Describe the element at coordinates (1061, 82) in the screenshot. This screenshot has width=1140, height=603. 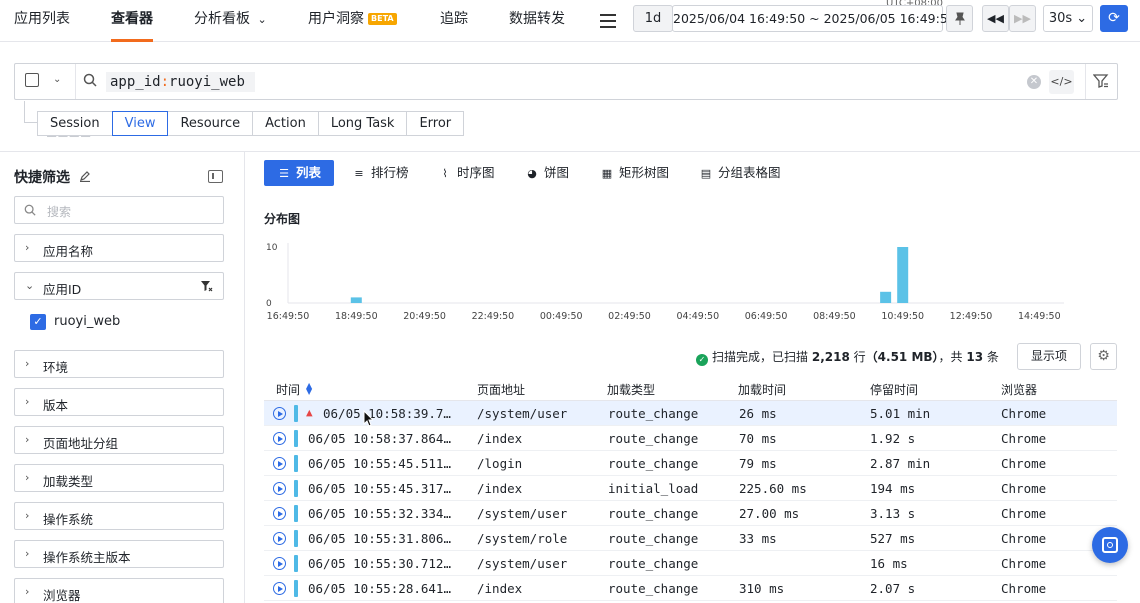
I see `code-icon: </>` at that location.